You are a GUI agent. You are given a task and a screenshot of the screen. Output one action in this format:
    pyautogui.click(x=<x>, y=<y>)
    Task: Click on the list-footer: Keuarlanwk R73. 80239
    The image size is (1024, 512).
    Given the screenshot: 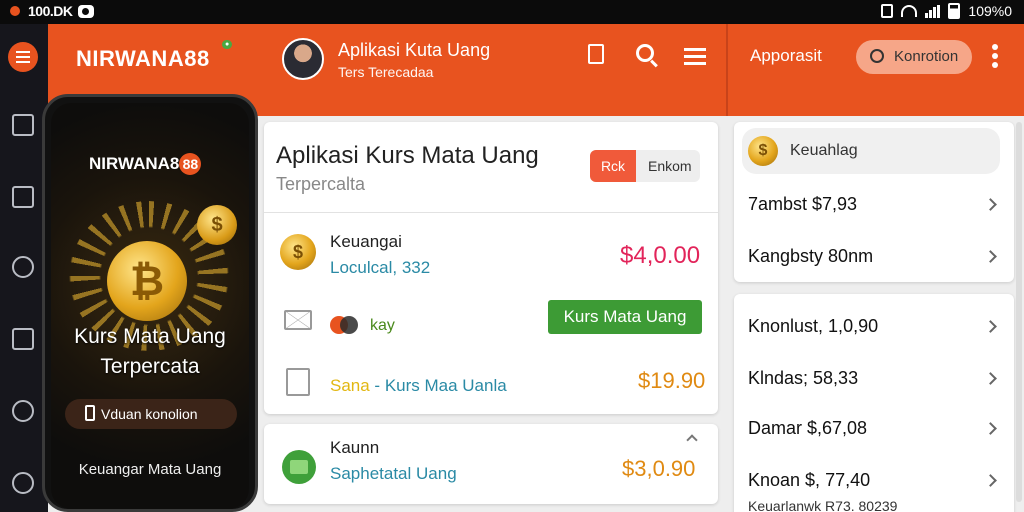 What is the action you would take?
    pyautogui.click(x=823, y=505)
    